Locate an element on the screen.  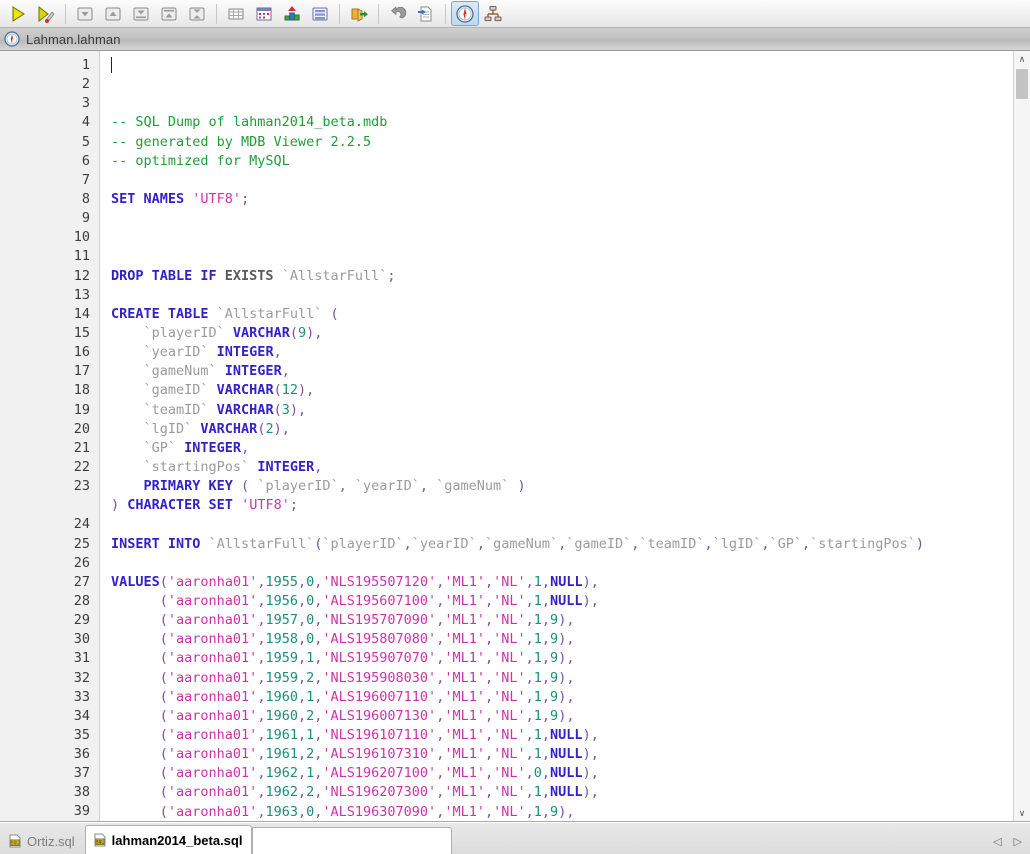
token-num: 2 is located at coordinates (269, 428).